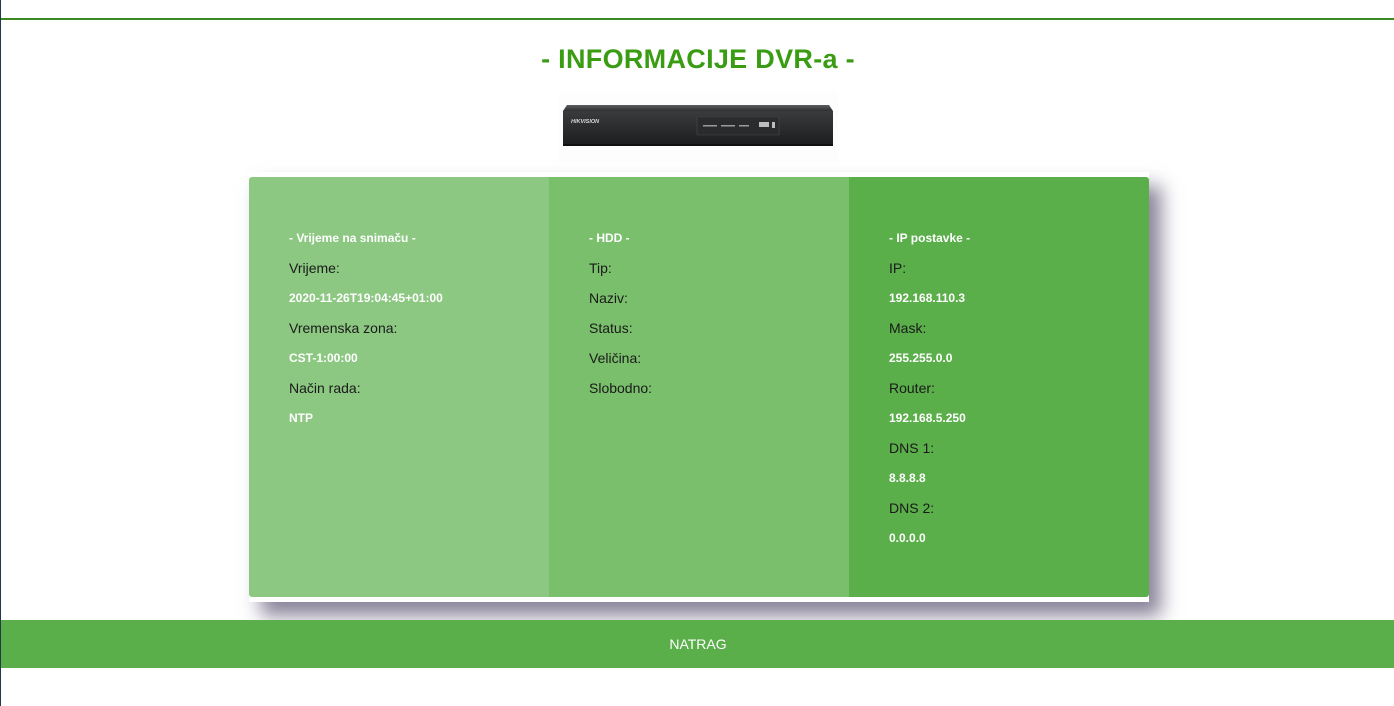 Image resolution: width=1394 pixels, height=706 pixels. I want to click on dns2-value: 0.0.0.0, so click(907, 538).